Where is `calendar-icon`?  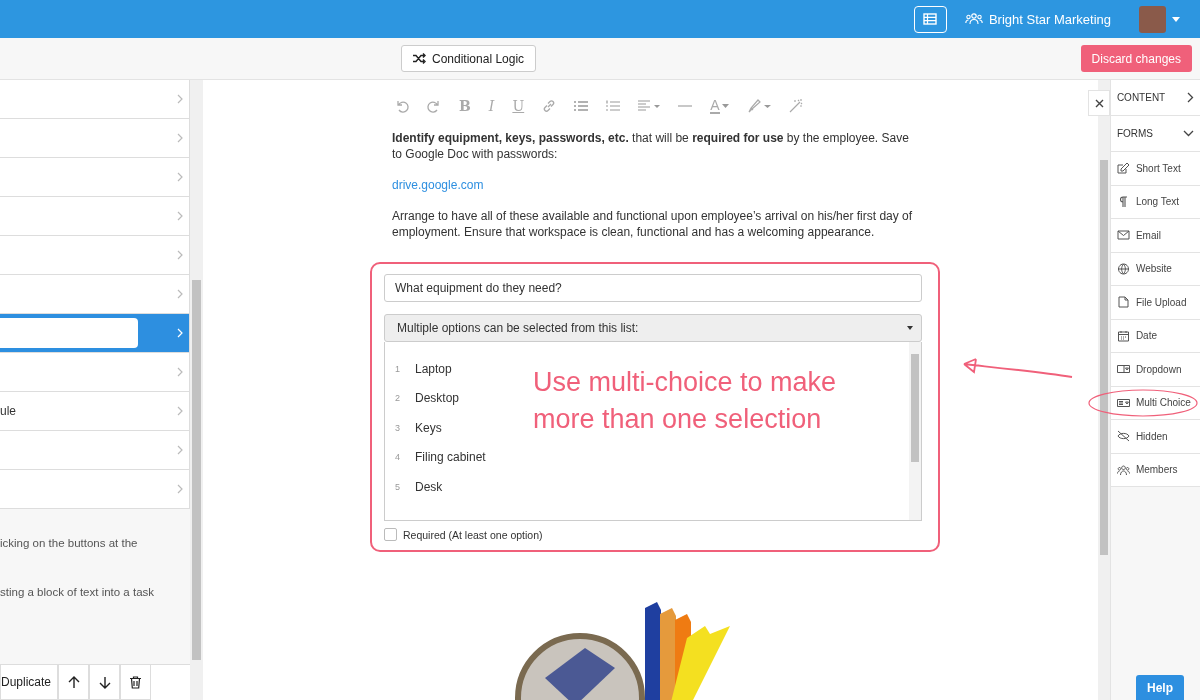
calendar-icon is located at coordinates (1123, 335).